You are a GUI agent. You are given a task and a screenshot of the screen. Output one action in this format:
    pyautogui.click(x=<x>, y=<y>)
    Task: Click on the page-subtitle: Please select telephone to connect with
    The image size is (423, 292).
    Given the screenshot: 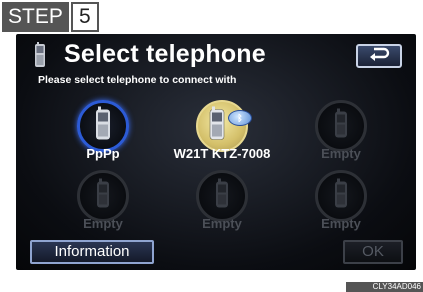 What is the action you would take?
    pyautogui.click(x=137, y=80)
    